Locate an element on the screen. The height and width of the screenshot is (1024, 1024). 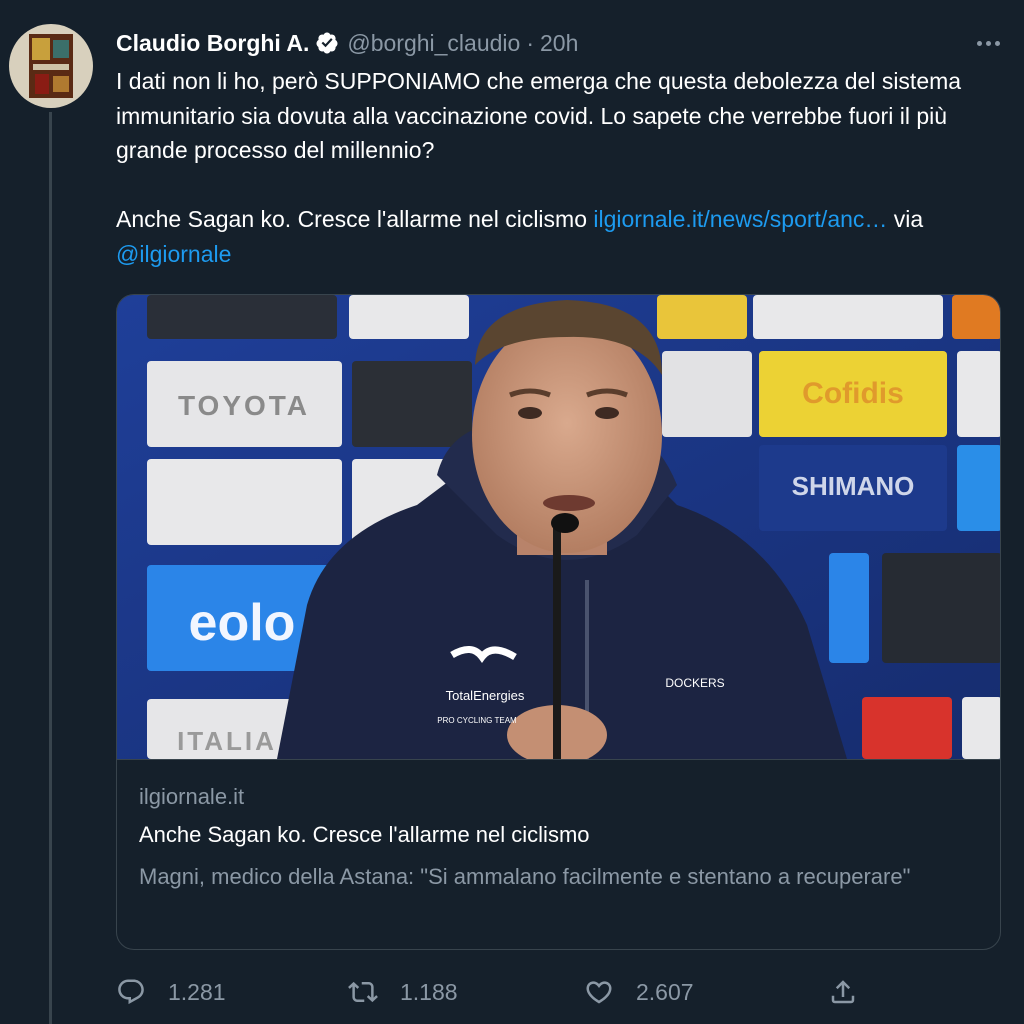
share-button is located at coordinates (854, 992).